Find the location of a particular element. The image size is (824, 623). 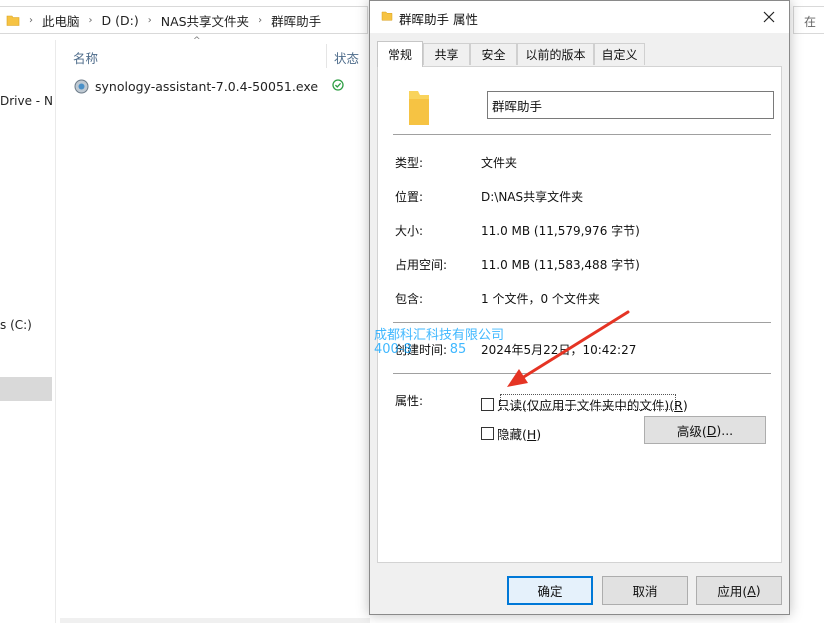

cancel-button: 取消 is located at coordinates (645, 590).